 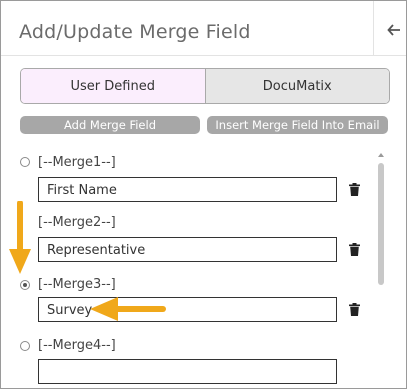 What do you see at coordinates (20, 237) in the screenshot?
I see `arrow-down-annotation-icon` at bounding box center [20, 237].